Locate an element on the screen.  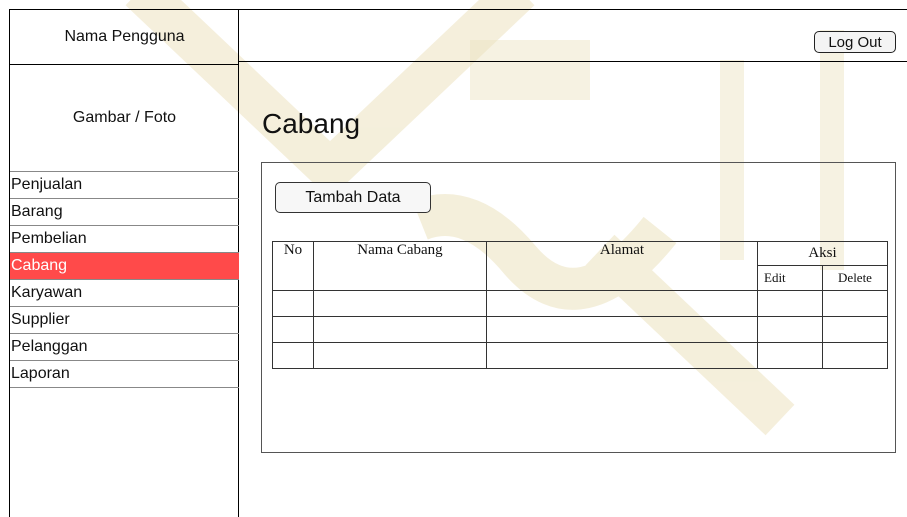
column-header-delete: Delete is located at coordinates (855, 278).